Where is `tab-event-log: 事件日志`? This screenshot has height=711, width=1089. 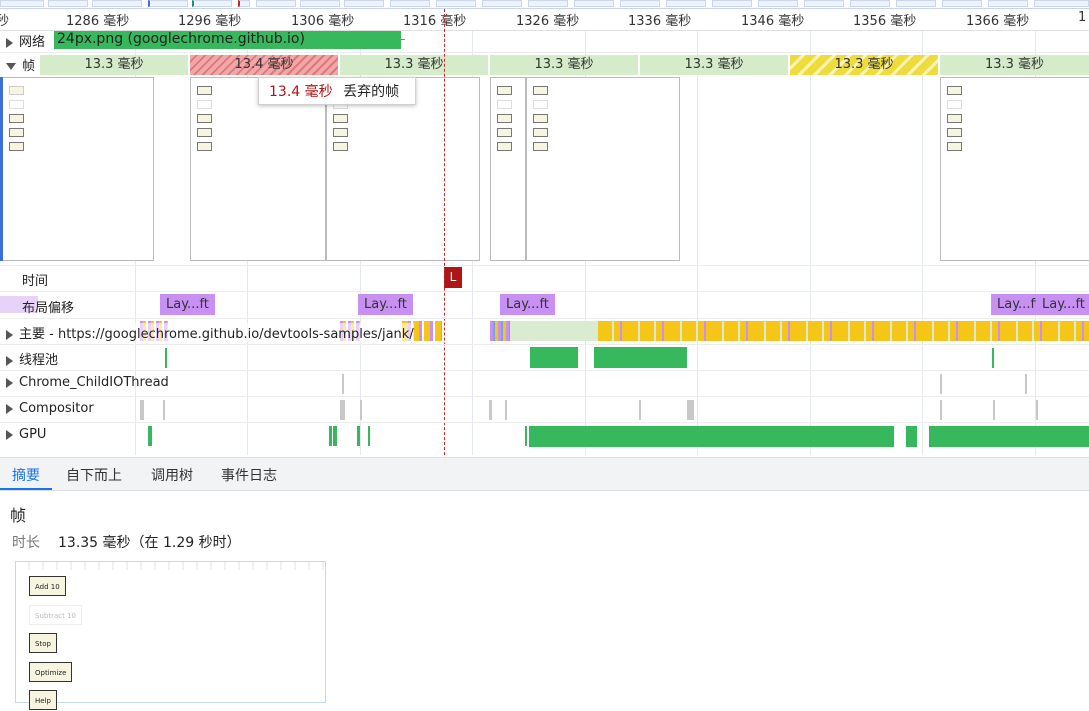
tab-event-log: 事件日志 is located at coordinates (249, 475).